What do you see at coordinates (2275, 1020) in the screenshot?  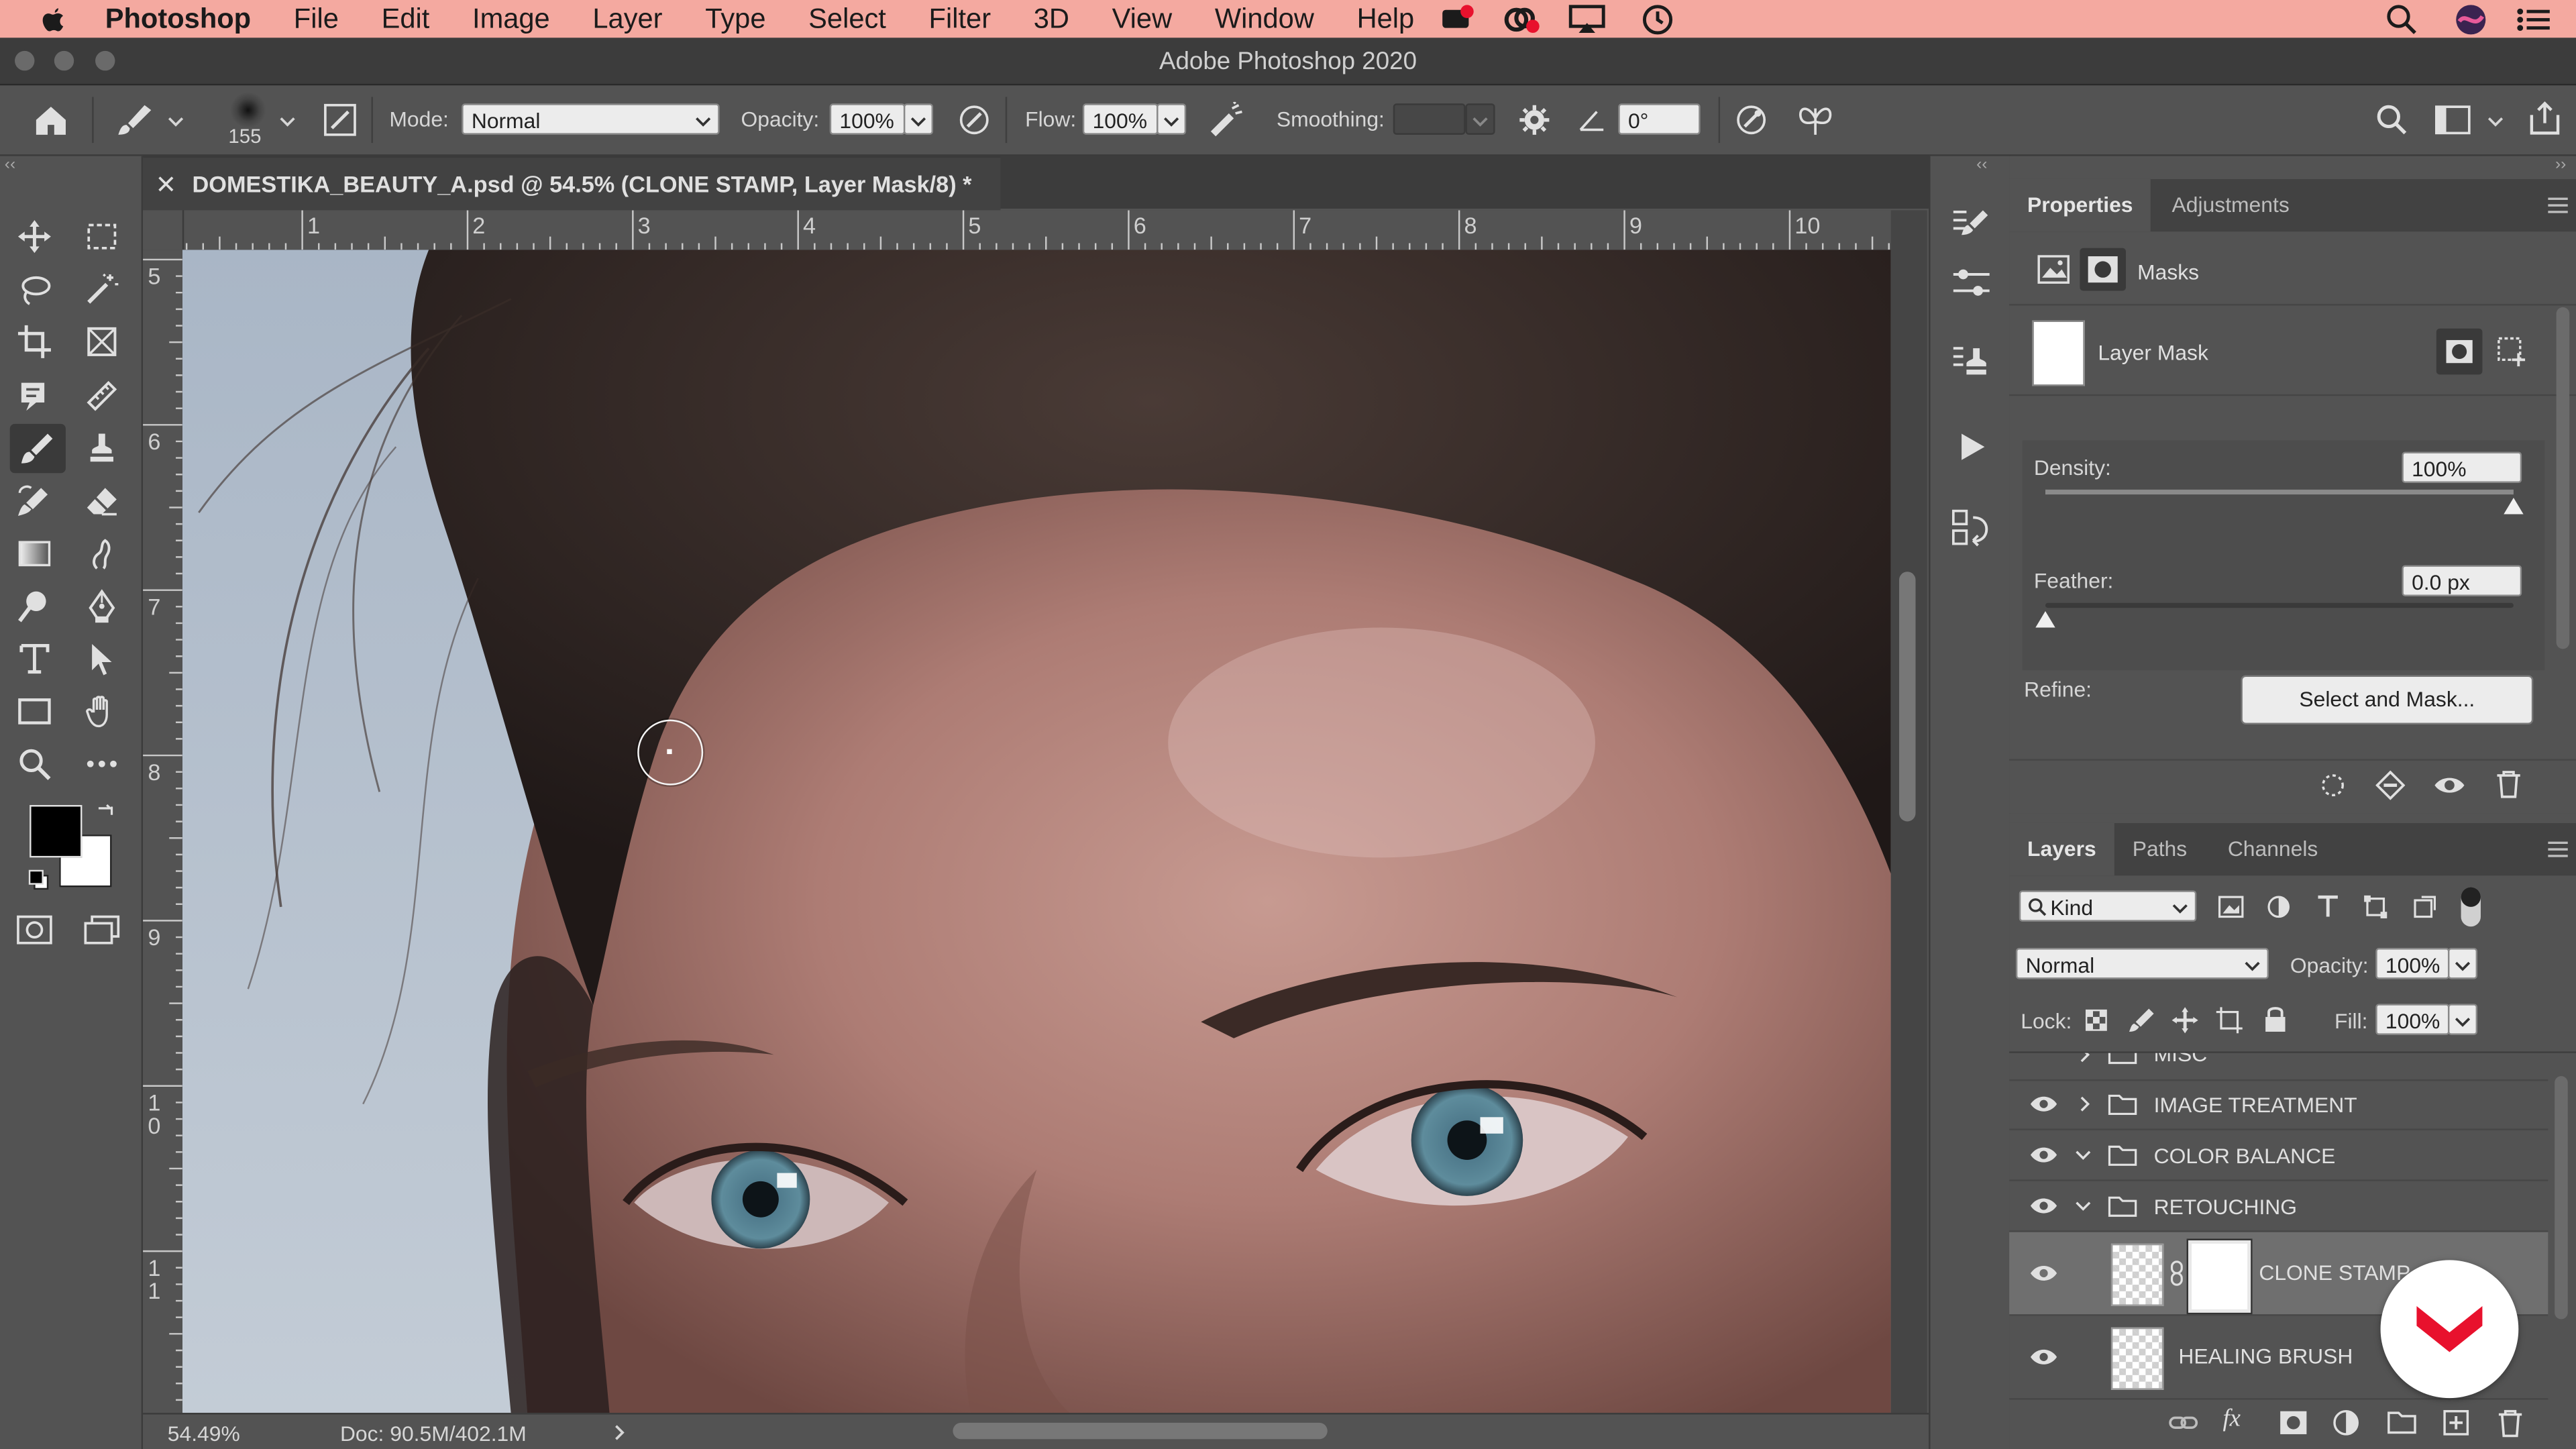 I see `lock-all-icon` at bounding box center [2275, 1020].